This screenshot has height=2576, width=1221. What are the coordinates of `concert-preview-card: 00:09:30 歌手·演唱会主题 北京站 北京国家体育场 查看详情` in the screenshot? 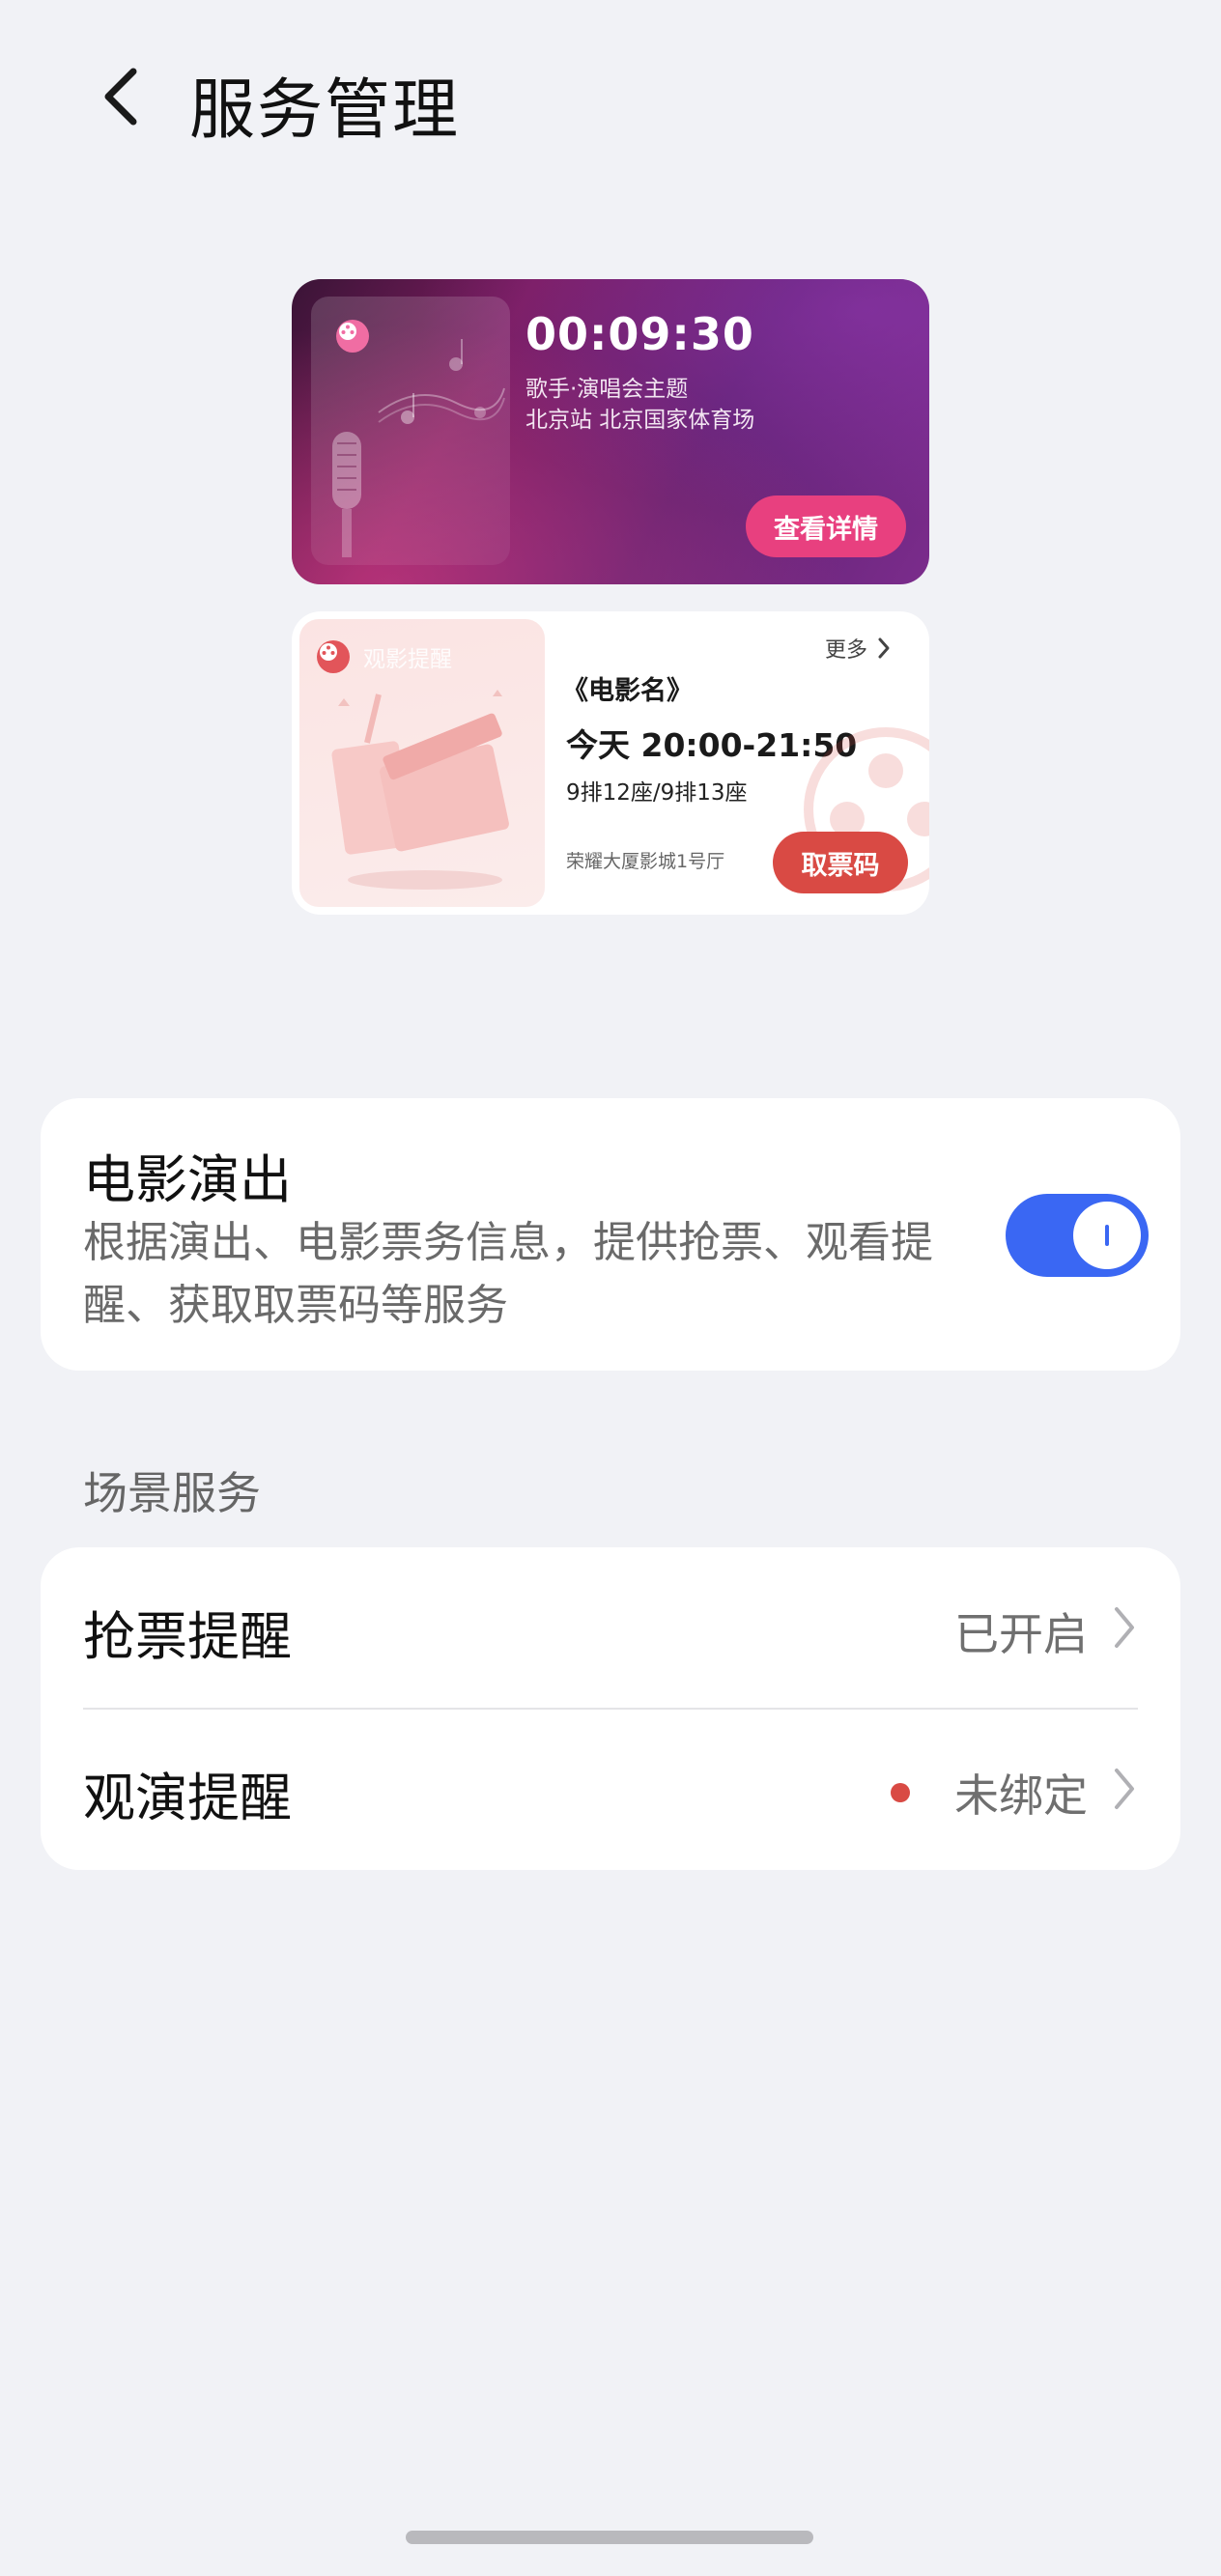 It's located at (610, 431).